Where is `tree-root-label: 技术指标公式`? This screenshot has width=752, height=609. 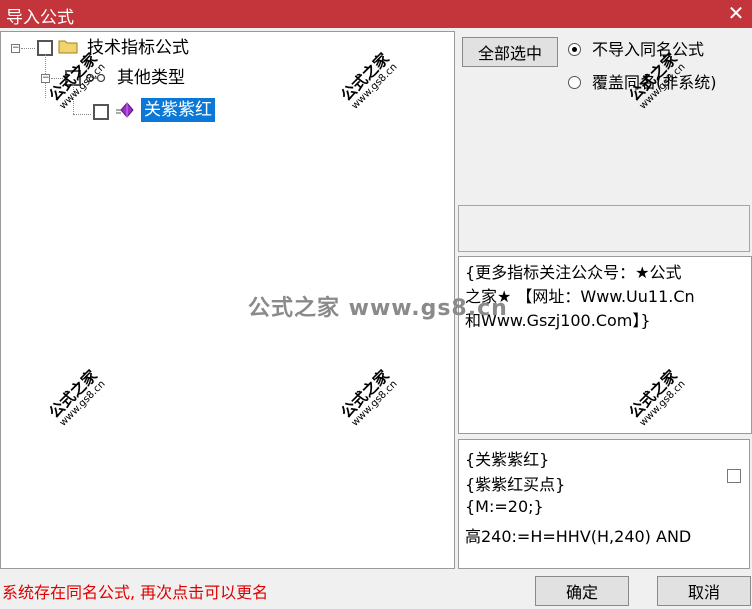
tree-root-label: 技术指标公式 is located at coordinates (138, 48).